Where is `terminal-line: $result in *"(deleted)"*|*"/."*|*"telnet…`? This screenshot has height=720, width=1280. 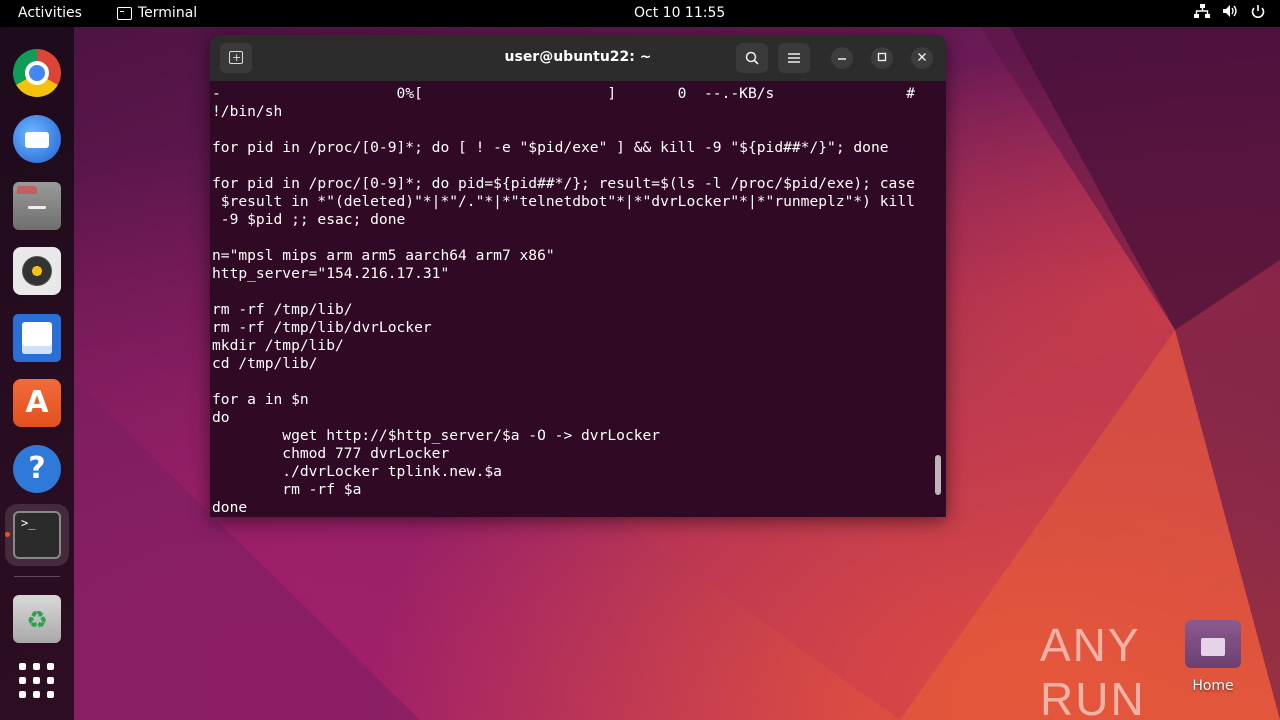
terminal-line: $result in *"(deleted)"*|*"/."*|*"telnet… is located at coordinates (563, 201).